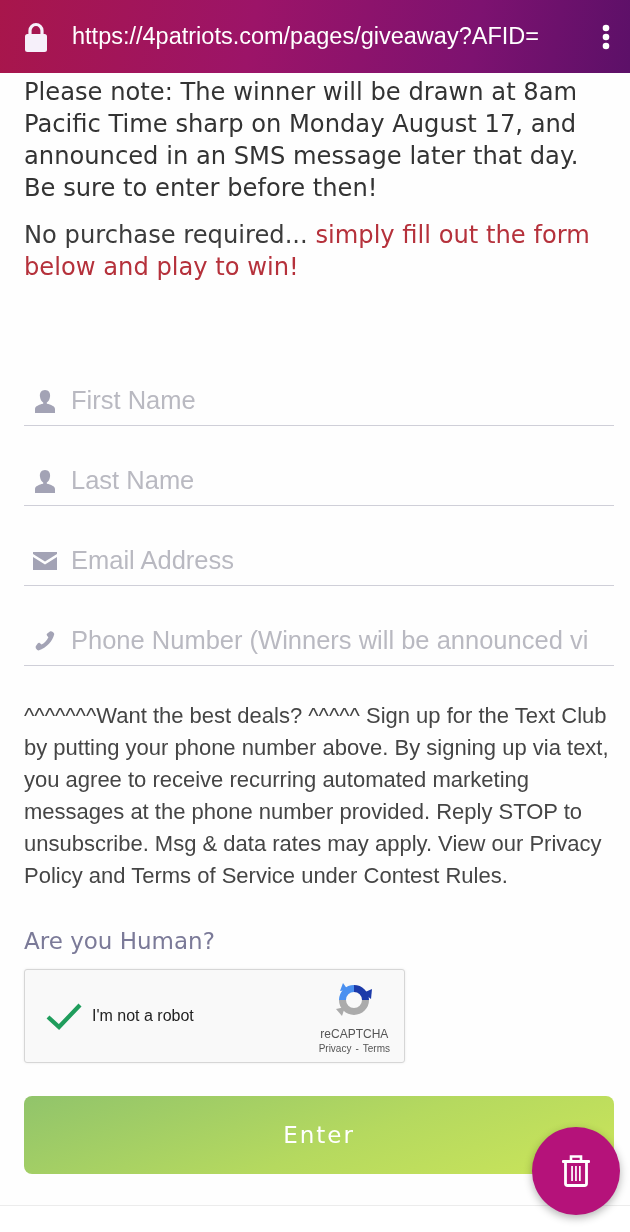 This screenshot has width=630, height=1232. Describe the element at coordinates (335, 1048) in the screenshot. I see `privacy-link: Privacy` at that location.